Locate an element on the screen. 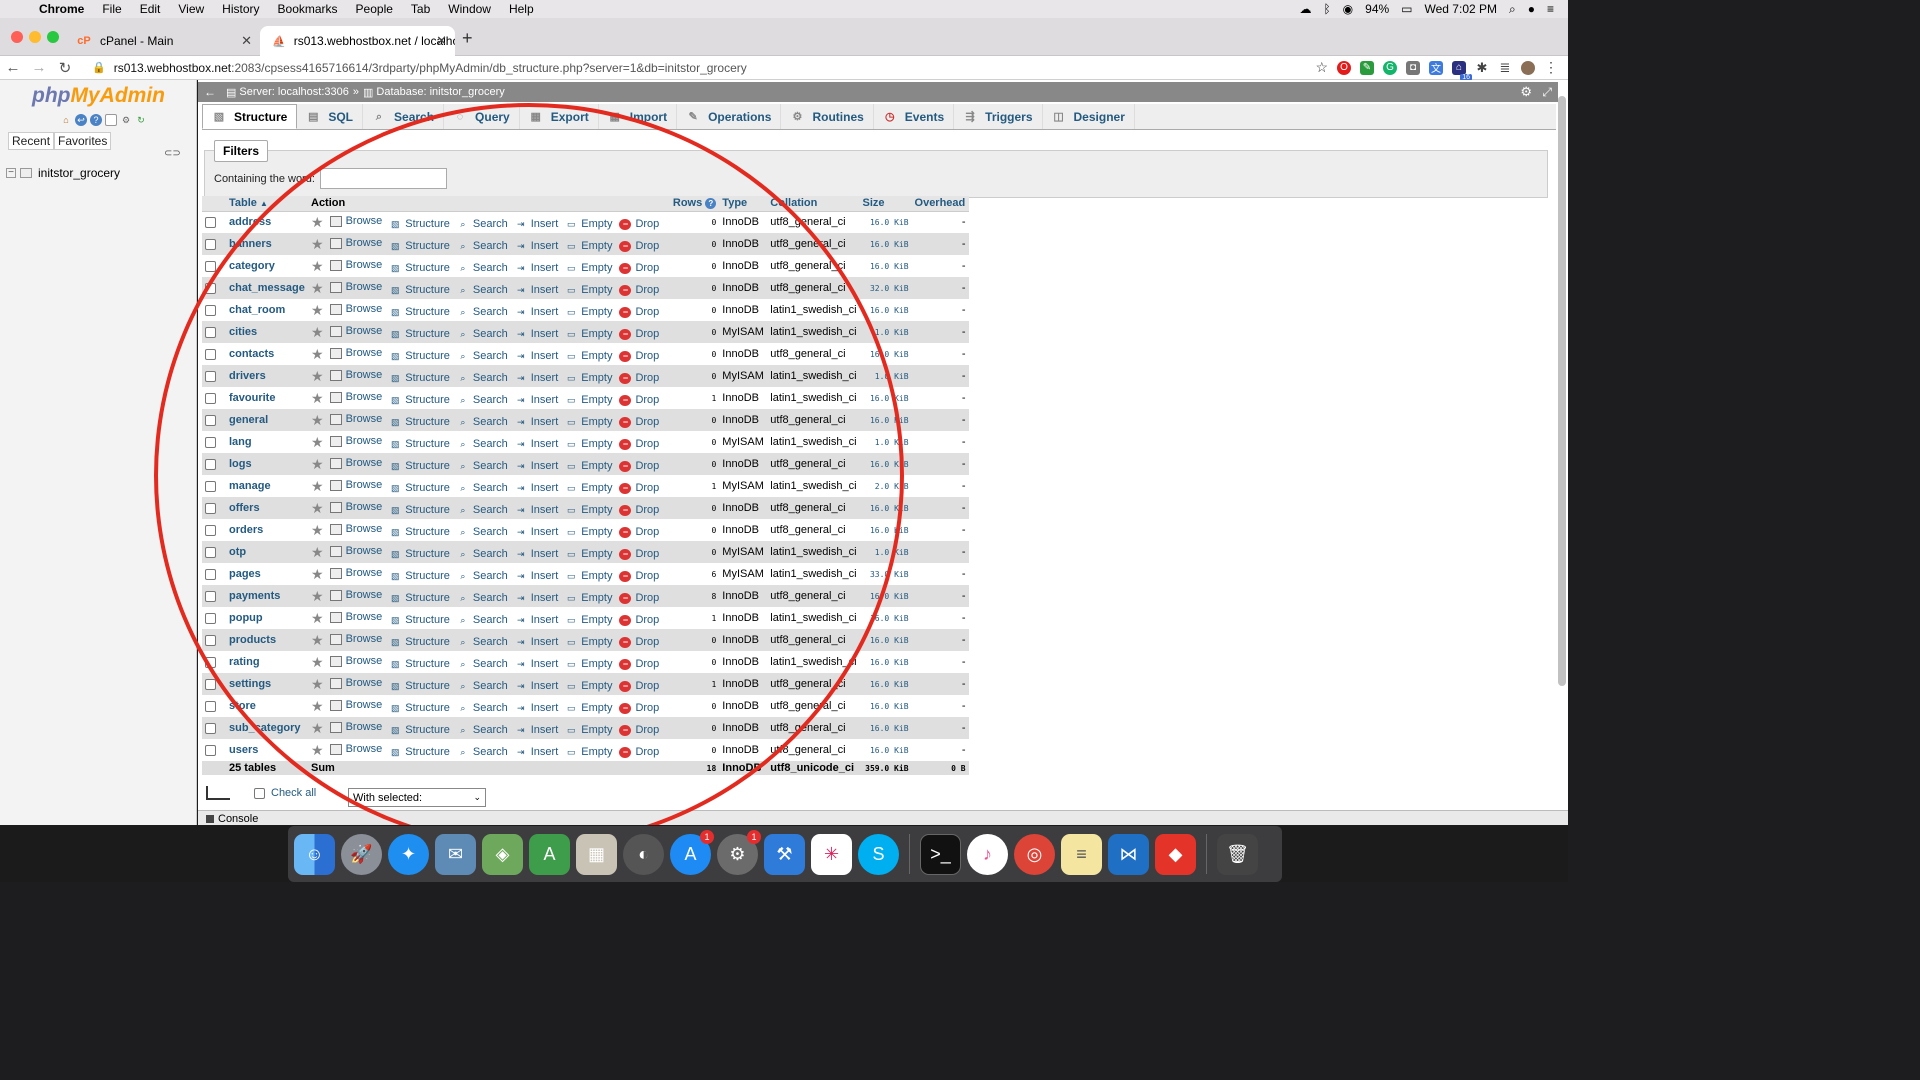  app-store-icon: A1 is located at coordinates (692, 852).